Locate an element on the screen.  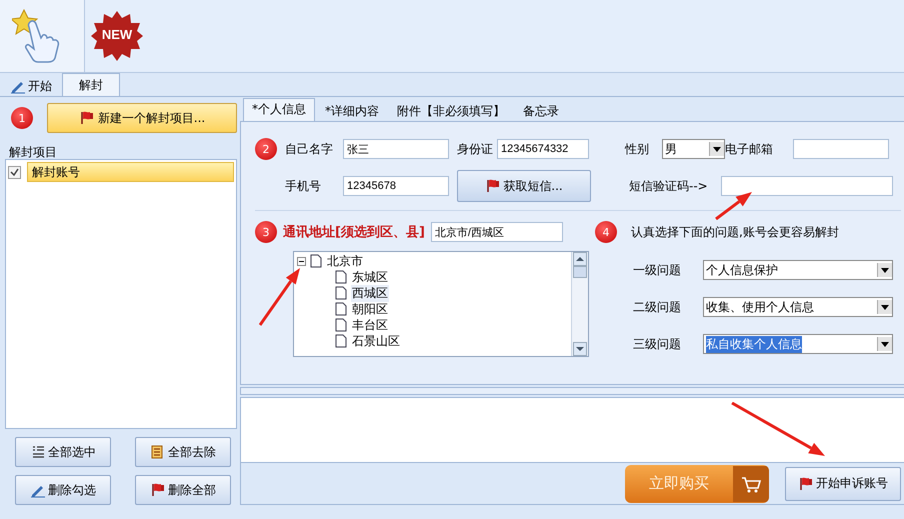
tree-item: 石景山区 is located at coordinates (376, 341).